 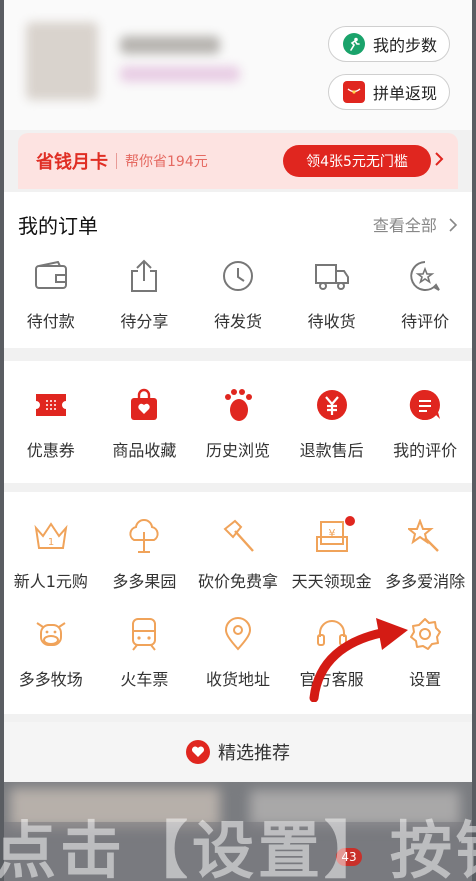 What do you see at coordinates (238, 405) in the screenshot?
I see `footprint-icon` at bounding box center [238, 405].